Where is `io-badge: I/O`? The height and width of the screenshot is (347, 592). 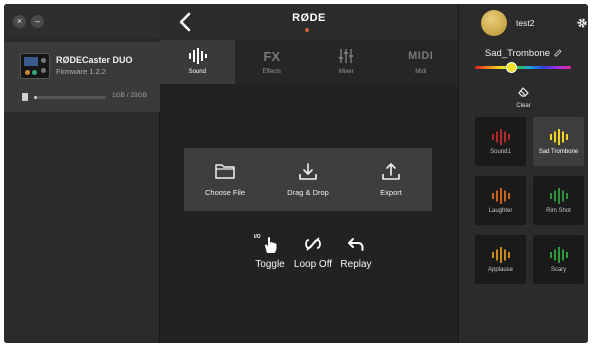 io-badge: I/O is located at coordinates (257, 237).